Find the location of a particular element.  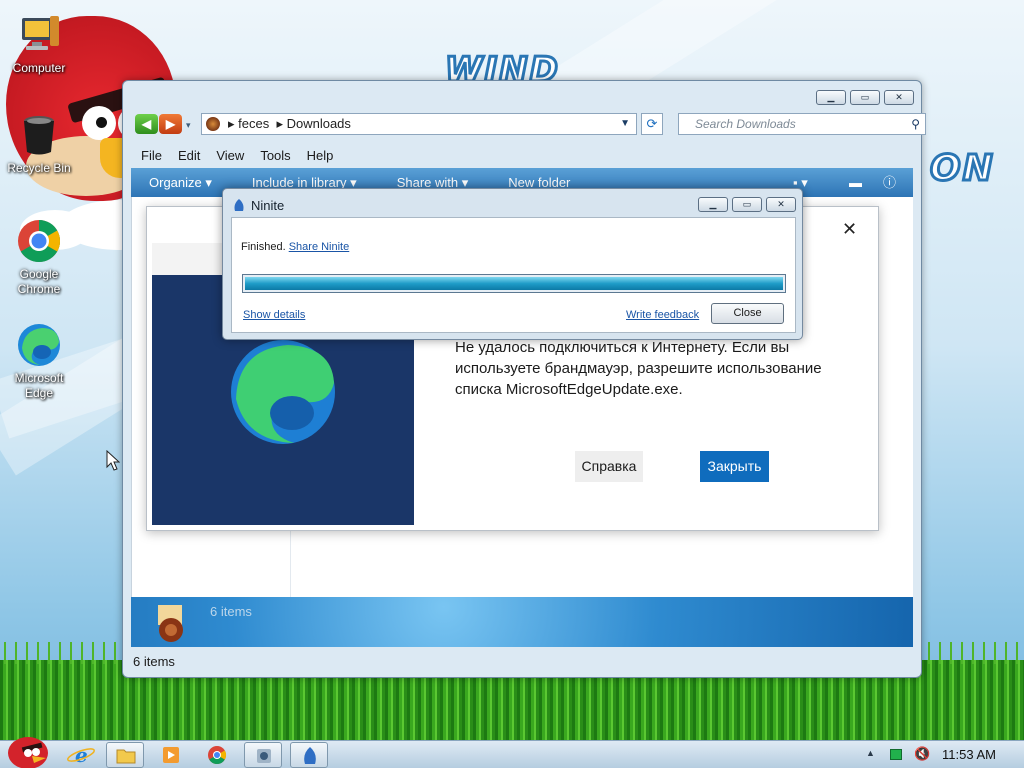

desktop-icon-computer: Computer is located at coordinates (39, 44).